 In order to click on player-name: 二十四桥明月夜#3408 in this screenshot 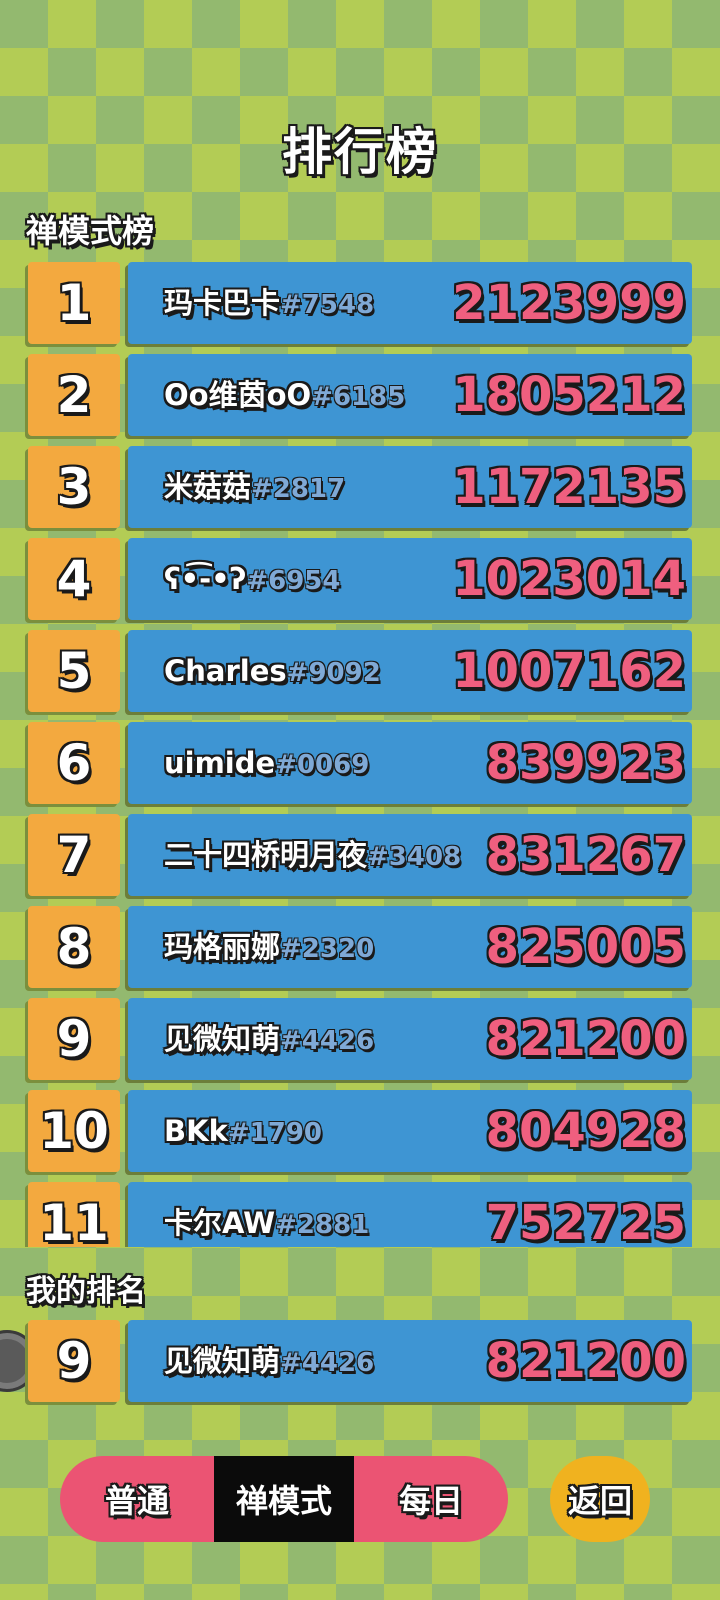, I will do `click(312, 855)`.